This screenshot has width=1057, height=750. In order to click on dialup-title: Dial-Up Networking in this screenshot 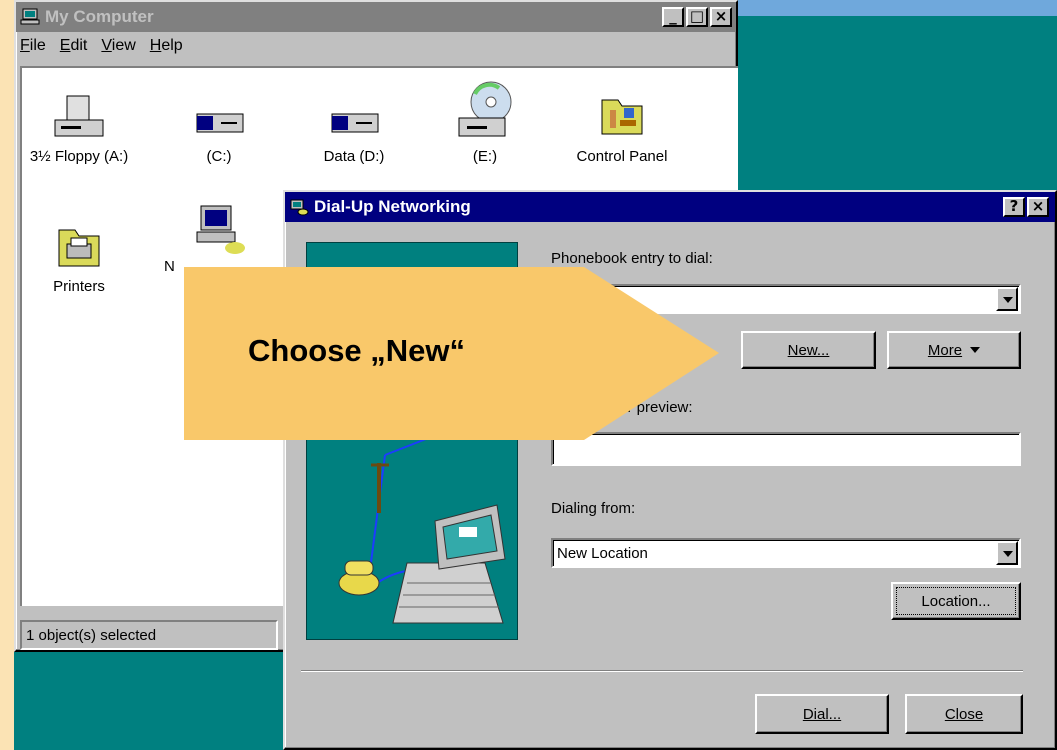, I will do `click(392, 206)`.